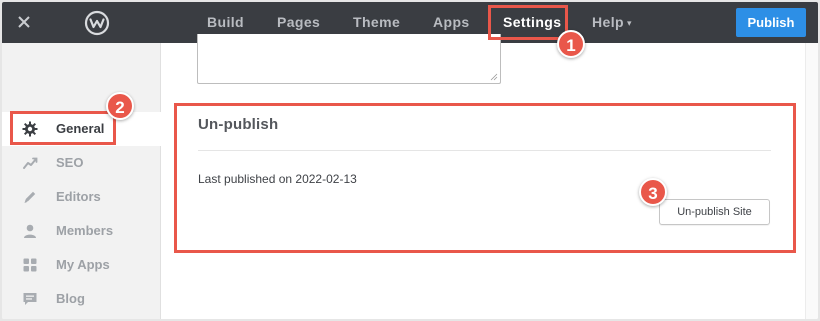 The height and width of the screenshot is (321, 820). I want to click on comment-icon, so click(30, 299).